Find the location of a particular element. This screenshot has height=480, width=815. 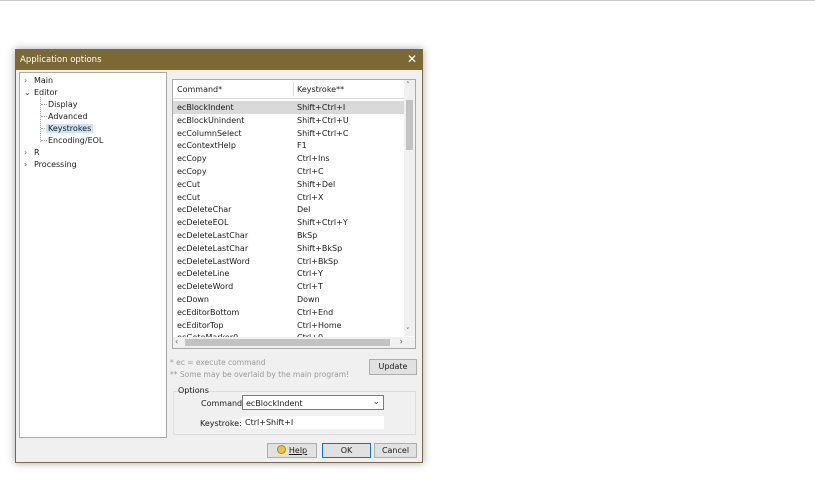

keystroke-cell: Down is located at coordinates (308, 299).